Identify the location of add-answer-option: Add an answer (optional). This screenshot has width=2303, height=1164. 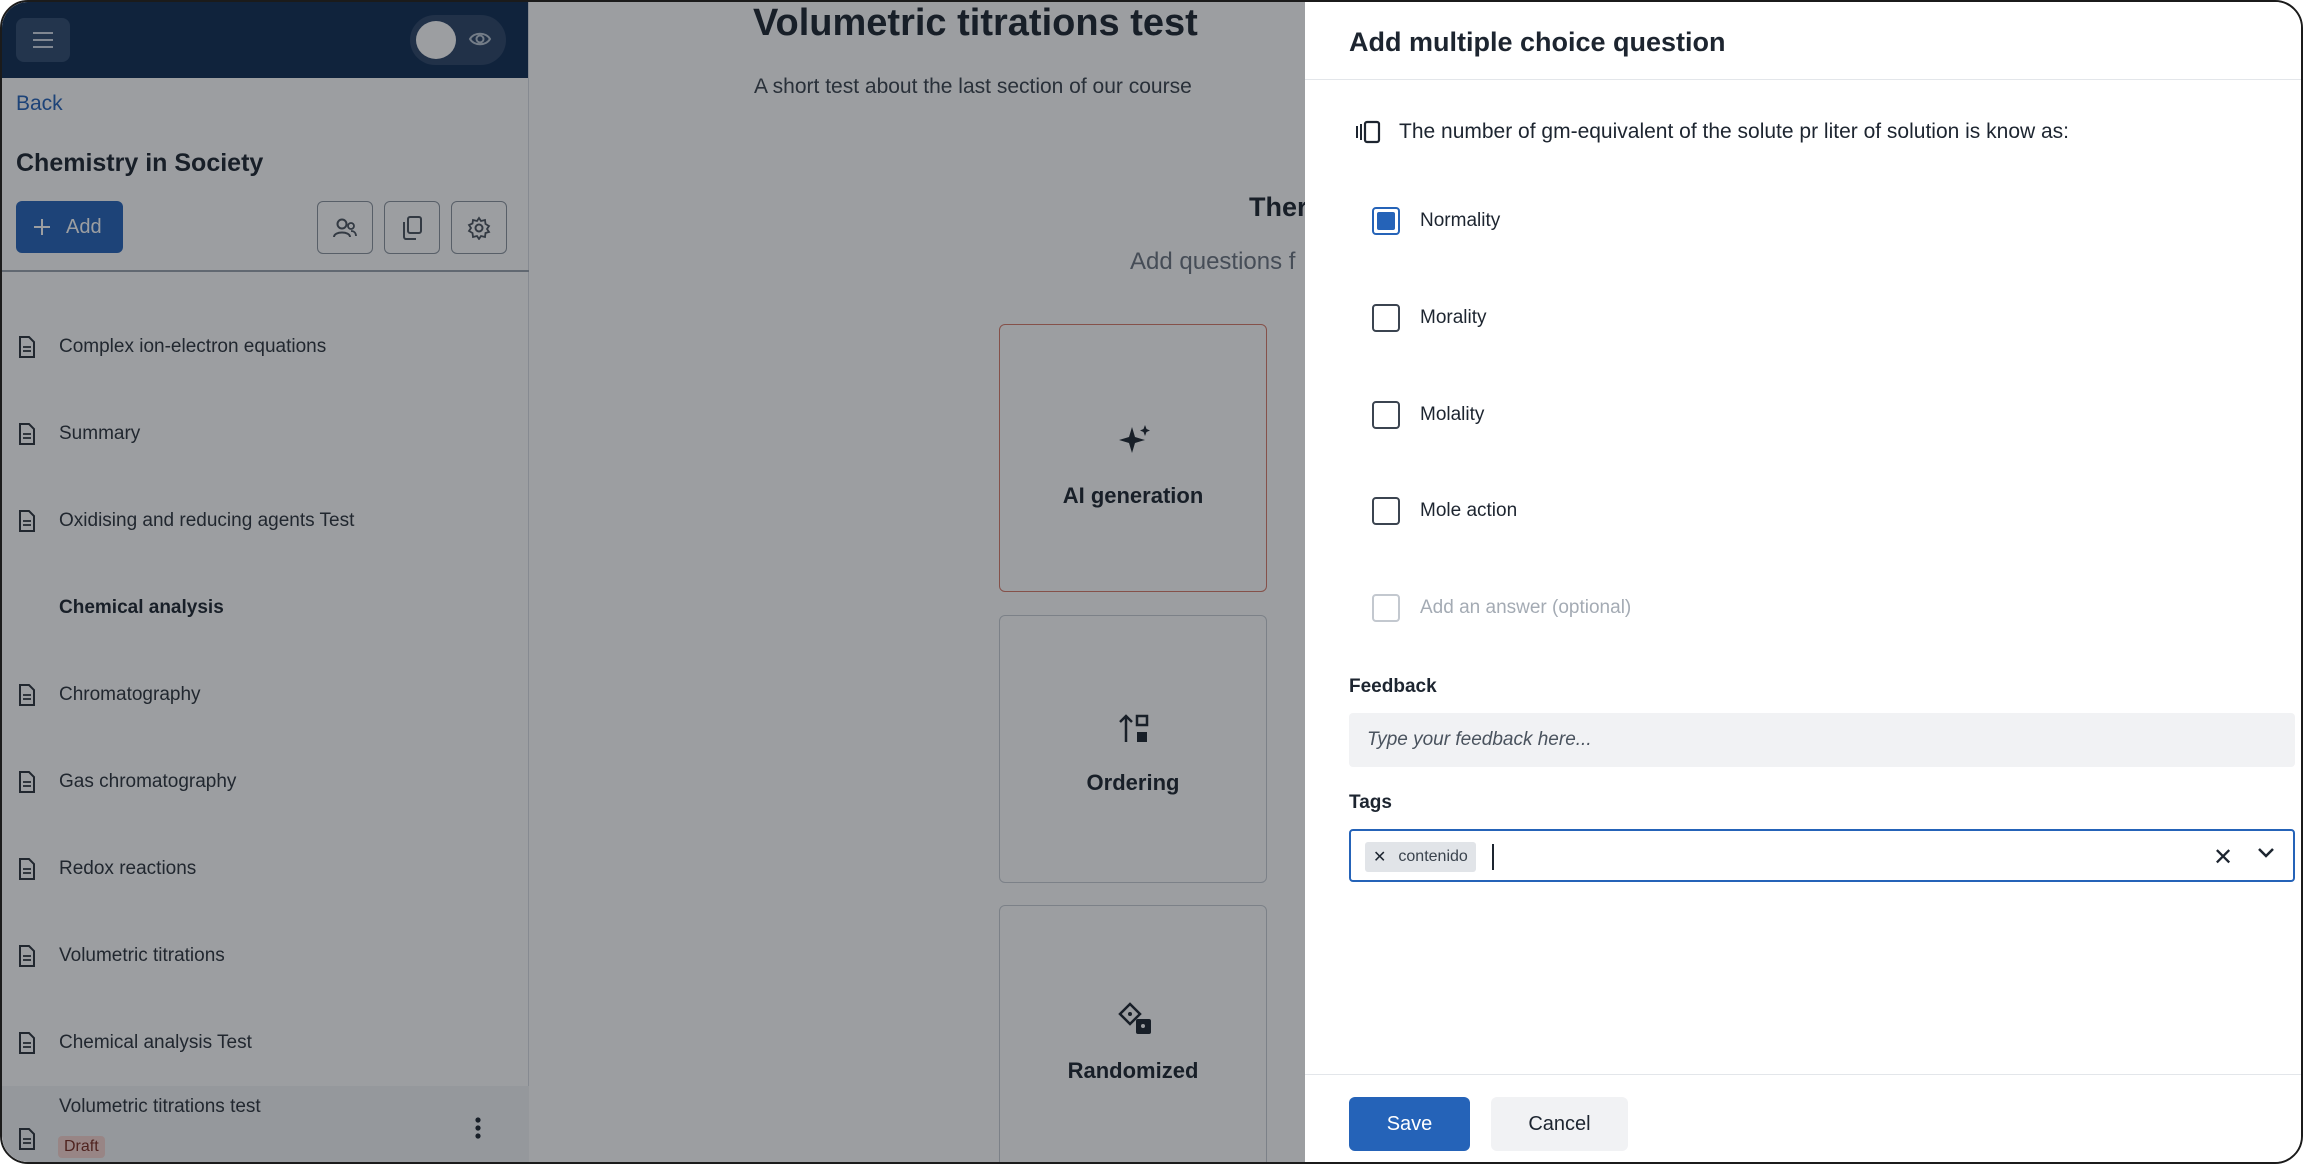
(1501, 608).